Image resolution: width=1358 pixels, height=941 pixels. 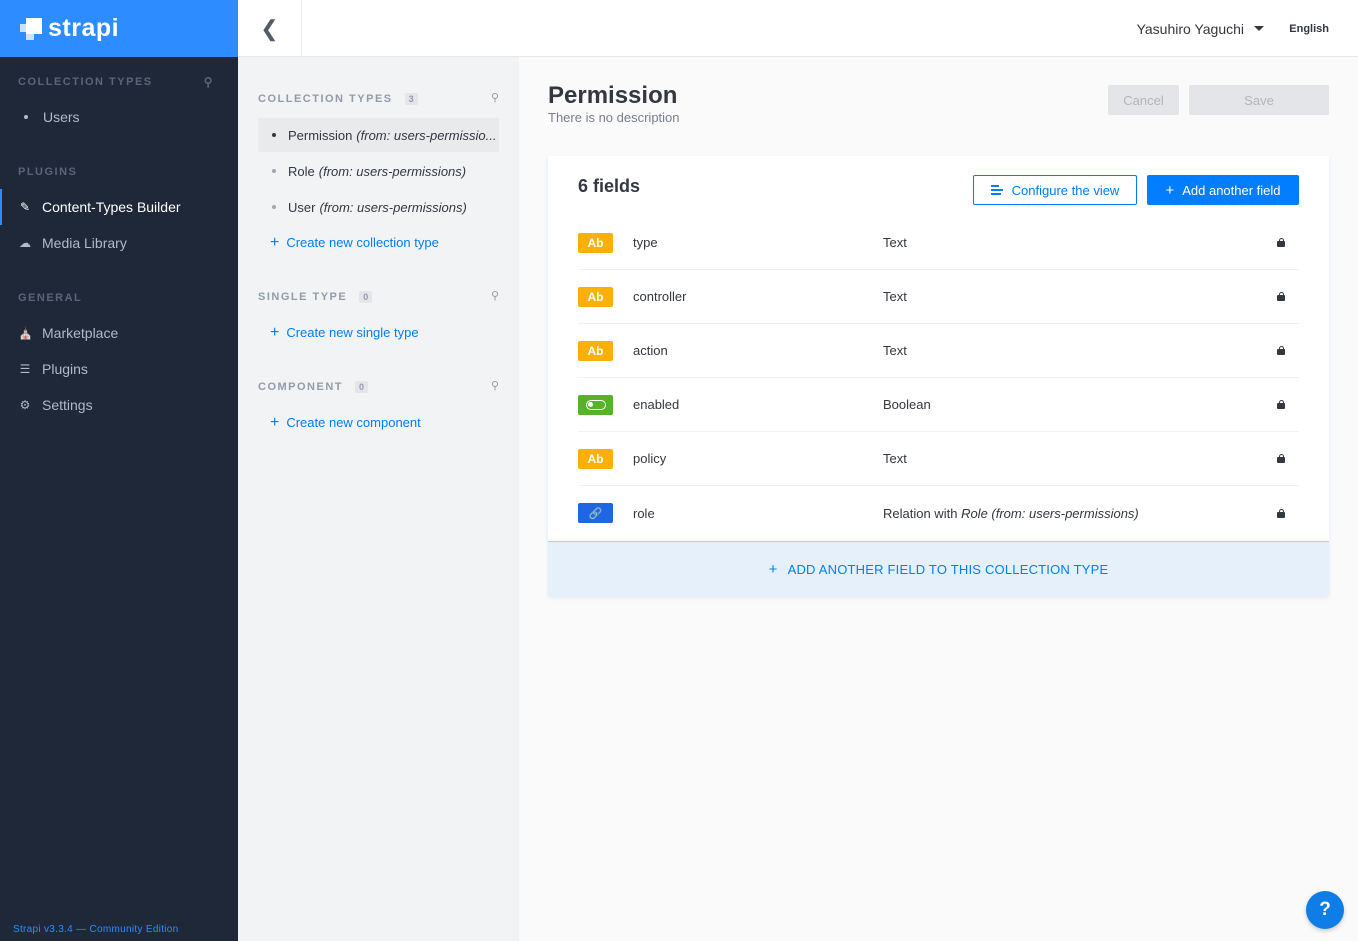 What do you see at coordinates (119, 243) in the screenshot?
I see `leftnav-item-media-library: ☁ Media Library` at bounding box center [119, 243].